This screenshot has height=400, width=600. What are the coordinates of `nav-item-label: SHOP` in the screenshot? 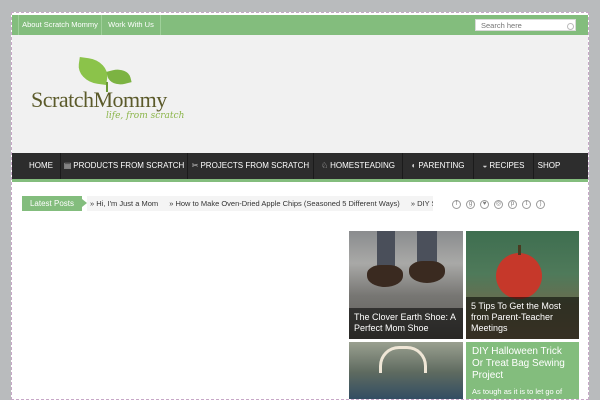 It's located at (549, 165).